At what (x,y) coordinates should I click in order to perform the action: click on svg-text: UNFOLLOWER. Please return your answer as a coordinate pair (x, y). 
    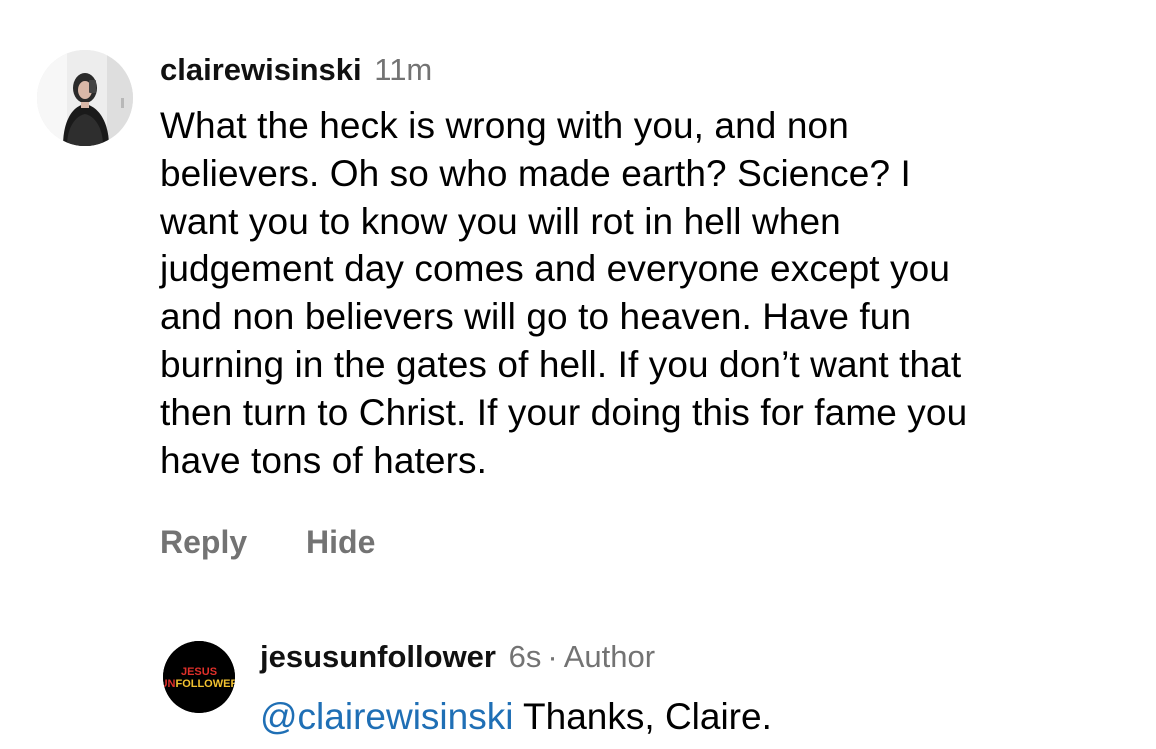
    Looking at the image, I should click on (199, 684).